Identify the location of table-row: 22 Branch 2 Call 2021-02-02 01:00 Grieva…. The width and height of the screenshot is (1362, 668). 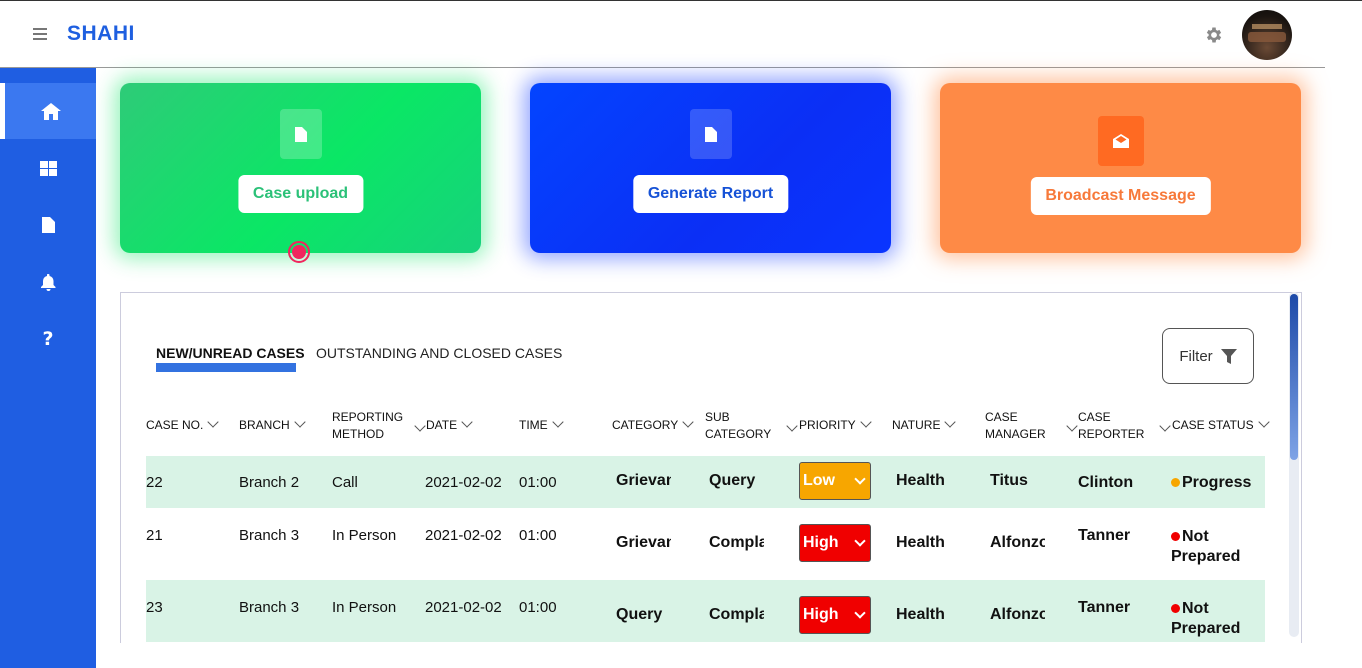
(705, 482).